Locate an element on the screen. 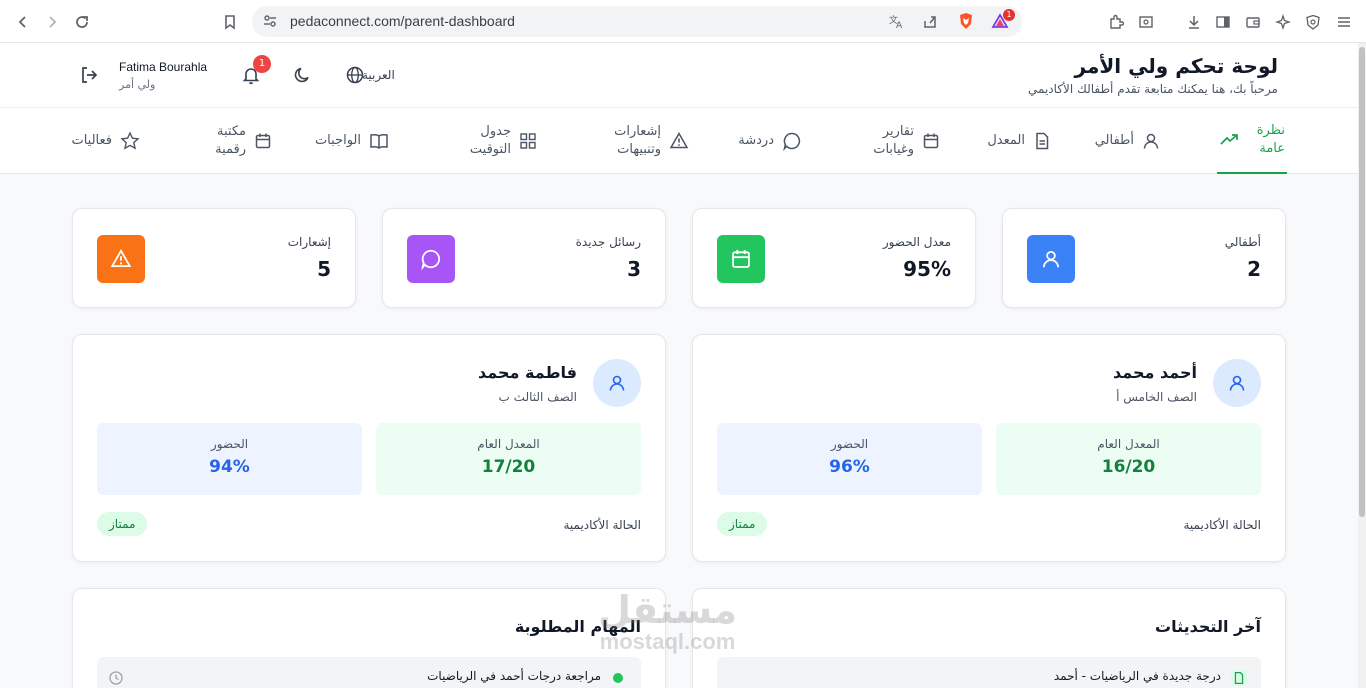 This screenshot has width=1366, height=688. status-dot is located at coordinates (618, 678).